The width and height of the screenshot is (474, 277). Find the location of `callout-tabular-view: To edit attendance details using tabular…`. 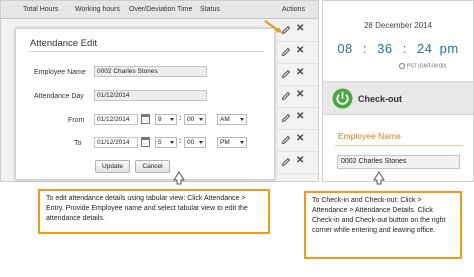

callout-tabular-view: To edit attendance details using tabular… is located at coordinates (154, 211).